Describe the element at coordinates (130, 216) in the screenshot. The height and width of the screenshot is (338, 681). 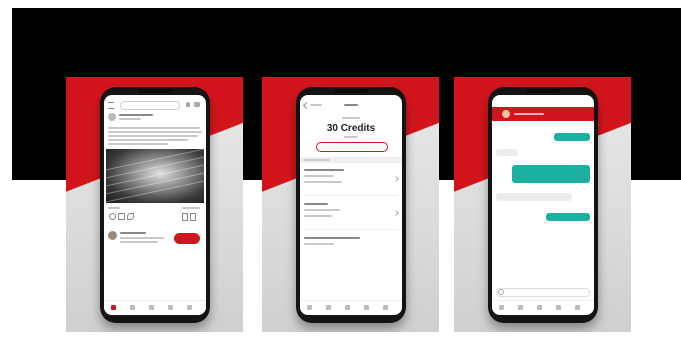
I see `share-icon` at that location.